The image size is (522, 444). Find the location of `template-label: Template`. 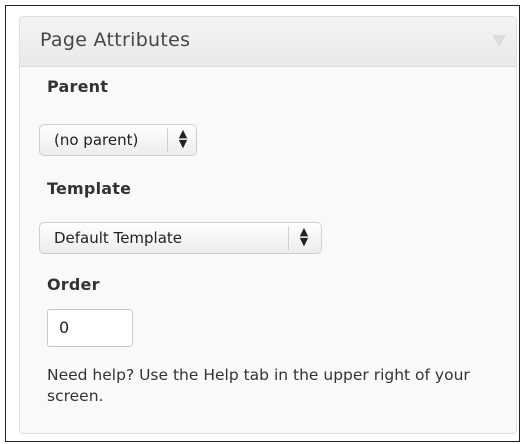

template-label: Template is located at coordinates (89, 188).